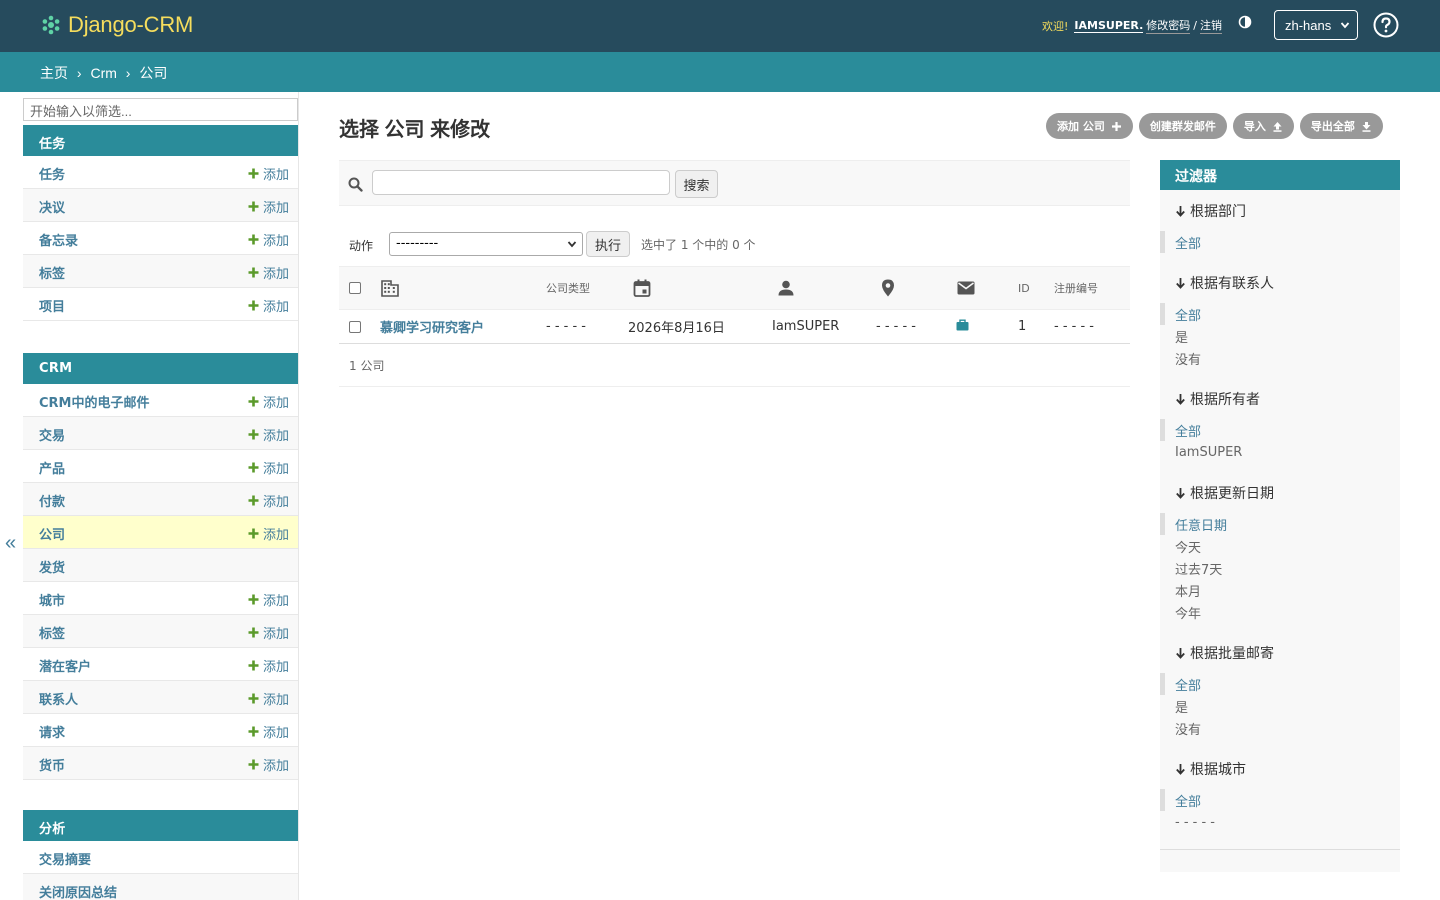 This screenshot has width=1440, height=900. I want to click on search-input, so click(521, 182).